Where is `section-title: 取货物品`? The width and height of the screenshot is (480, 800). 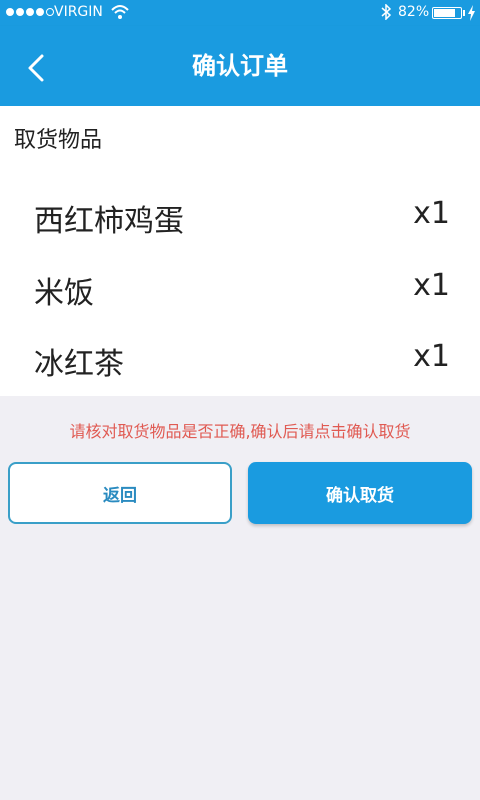
section-title: 取货物品 is located at coordinates (58, 140).